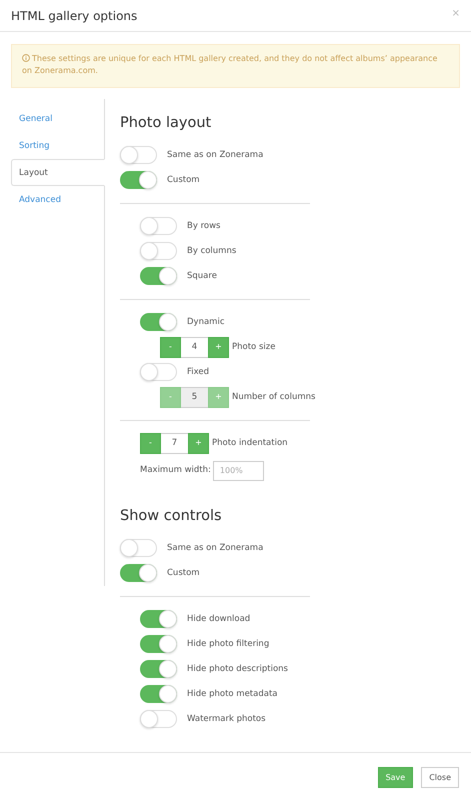 Image resolution: width=471 pixels, height=799 pixels. Describe the element at coordinates (203, 226) in the screenshot. I see `toggle-label: By rows` at that location.